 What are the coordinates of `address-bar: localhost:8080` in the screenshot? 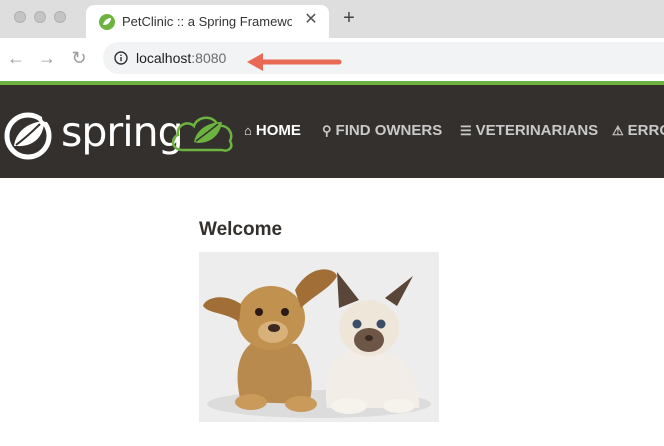 It's located at (383, 58).